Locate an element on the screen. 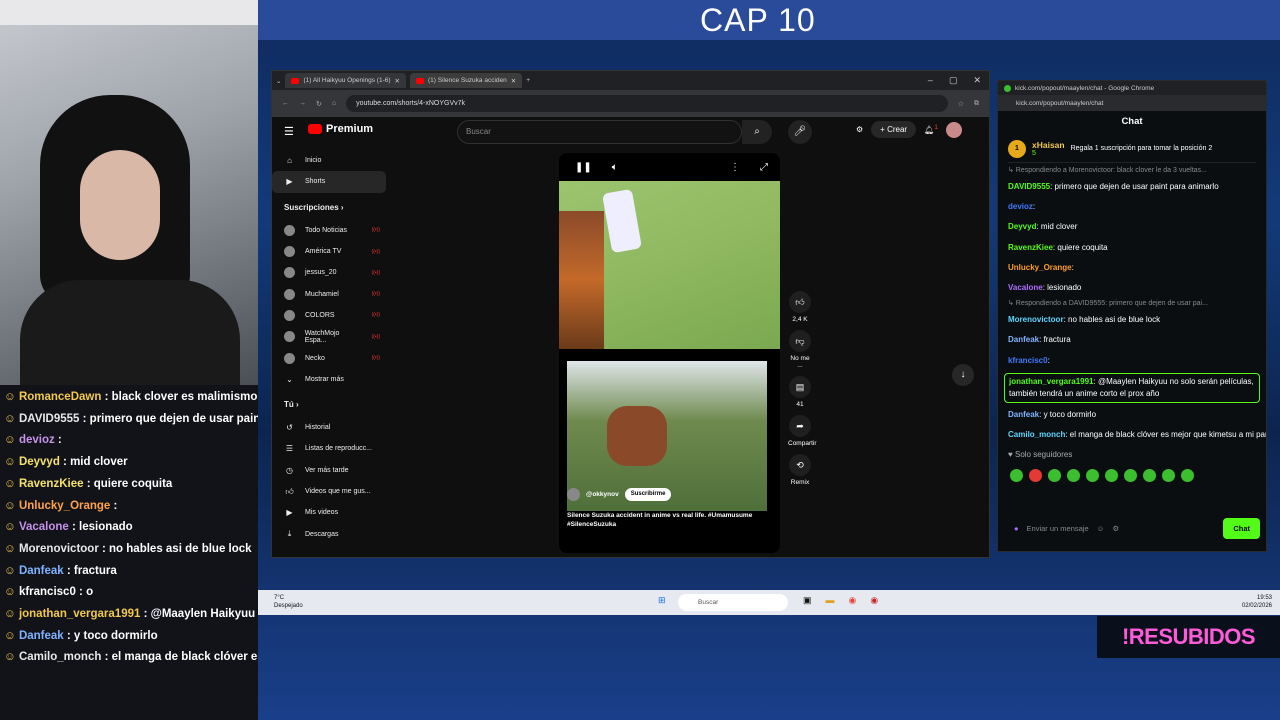 The width and height of the screenshot is (1280, 720). home-icon: ⌂ is located at coordinates (334, 103).